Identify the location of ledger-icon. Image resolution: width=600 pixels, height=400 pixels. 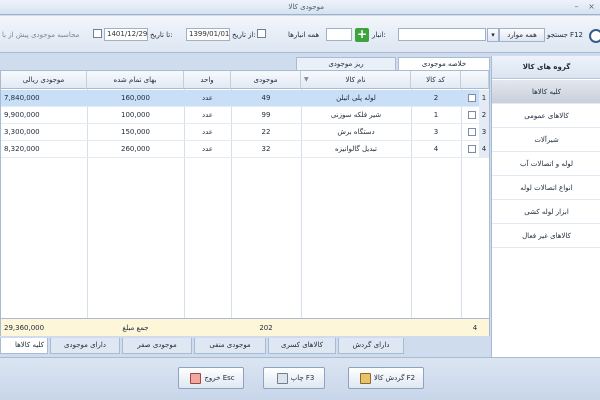
(365, 378).